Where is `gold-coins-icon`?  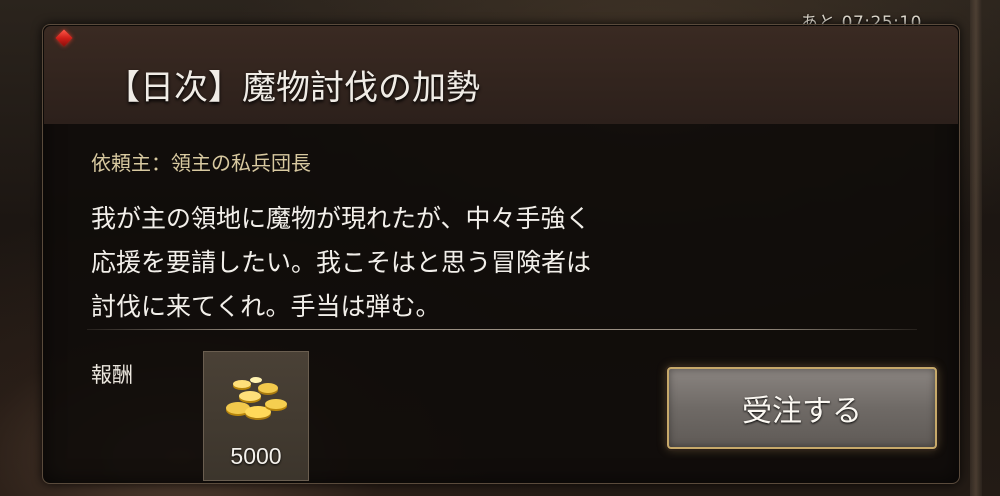
gold-coins-icon is located at coordinates (256, 398).